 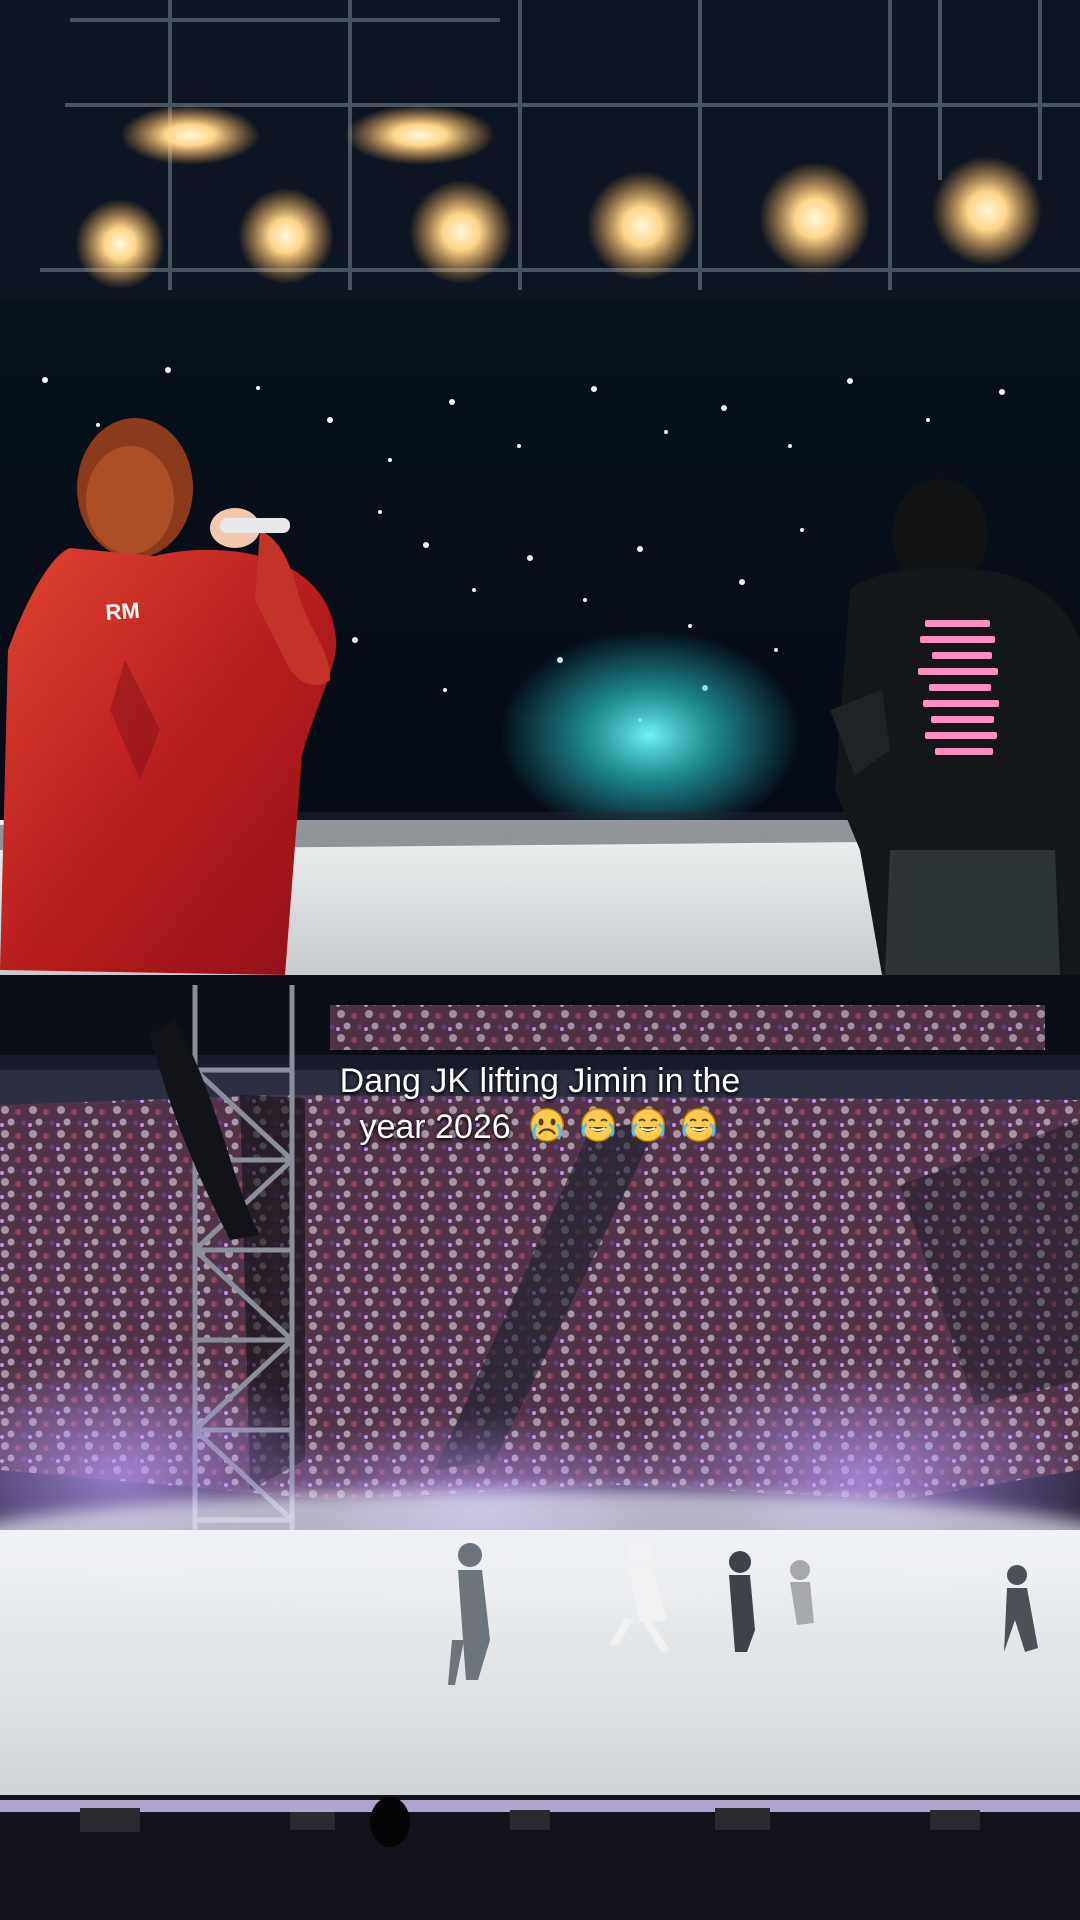 I want to click on video-caption: Dang JK lifting Jimin in the year 2026, so click(x=540, y=1104).